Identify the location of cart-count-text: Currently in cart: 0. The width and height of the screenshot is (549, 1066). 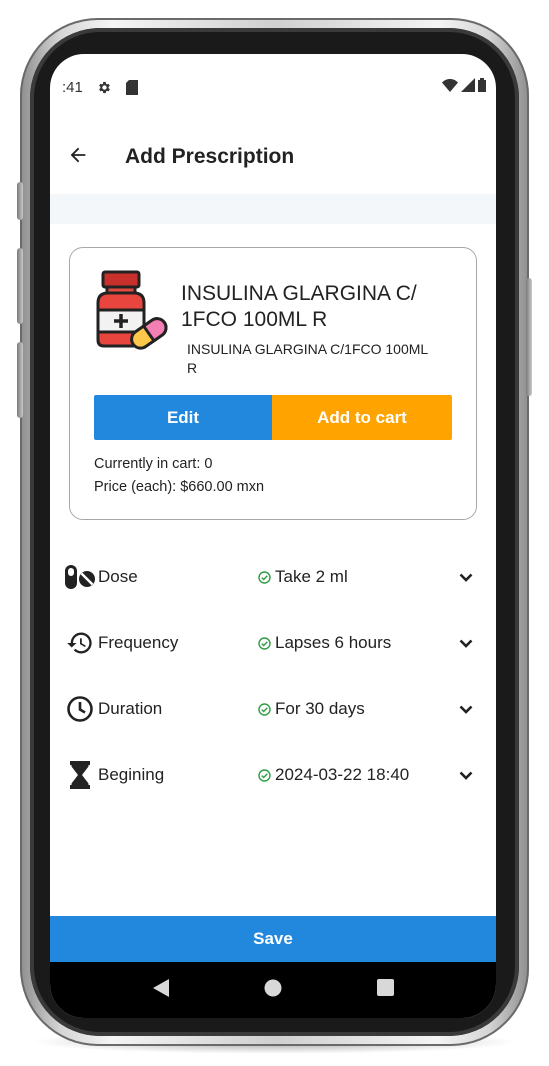
(153, 464).